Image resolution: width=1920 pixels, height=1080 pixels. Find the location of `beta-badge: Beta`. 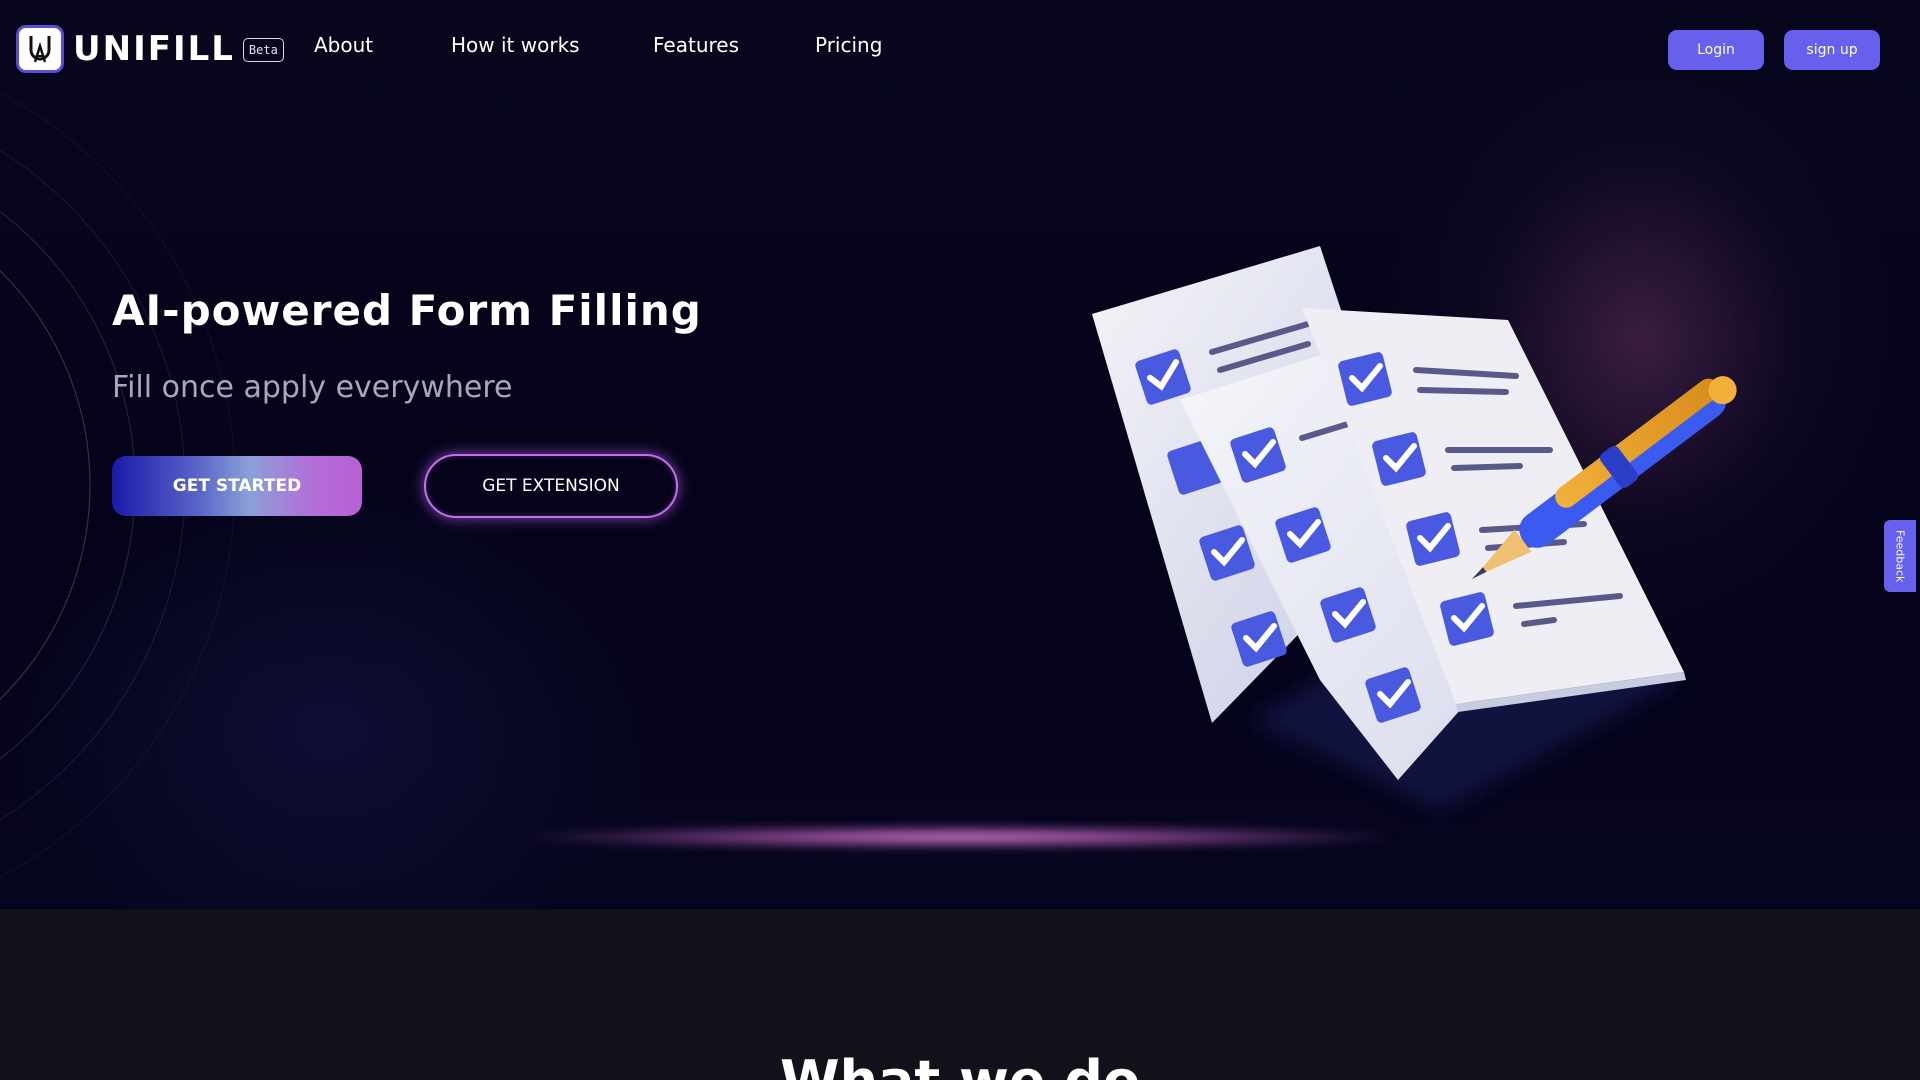

beta-badge: Beta is located at coordinates (263, 50).